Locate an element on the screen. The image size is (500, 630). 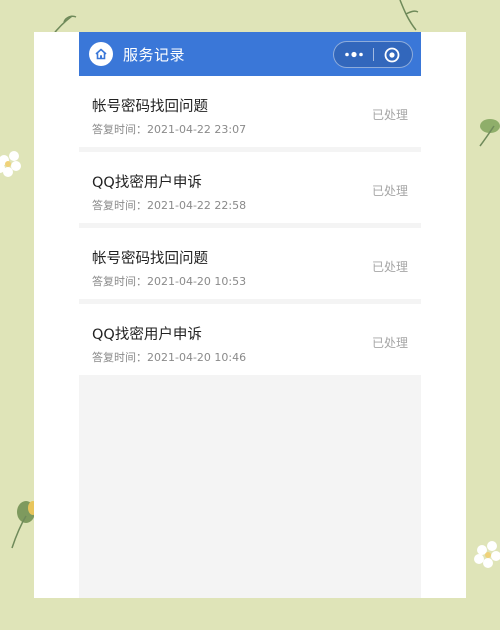
home-button is located at coordinates (101, 54).